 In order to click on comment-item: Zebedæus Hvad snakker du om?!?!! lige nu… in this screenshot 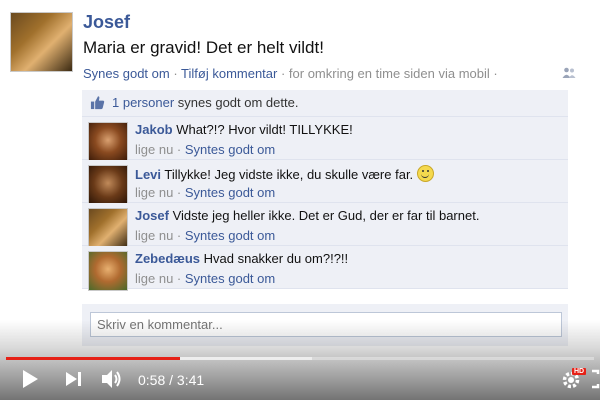, I will do `click(325, 268)`.